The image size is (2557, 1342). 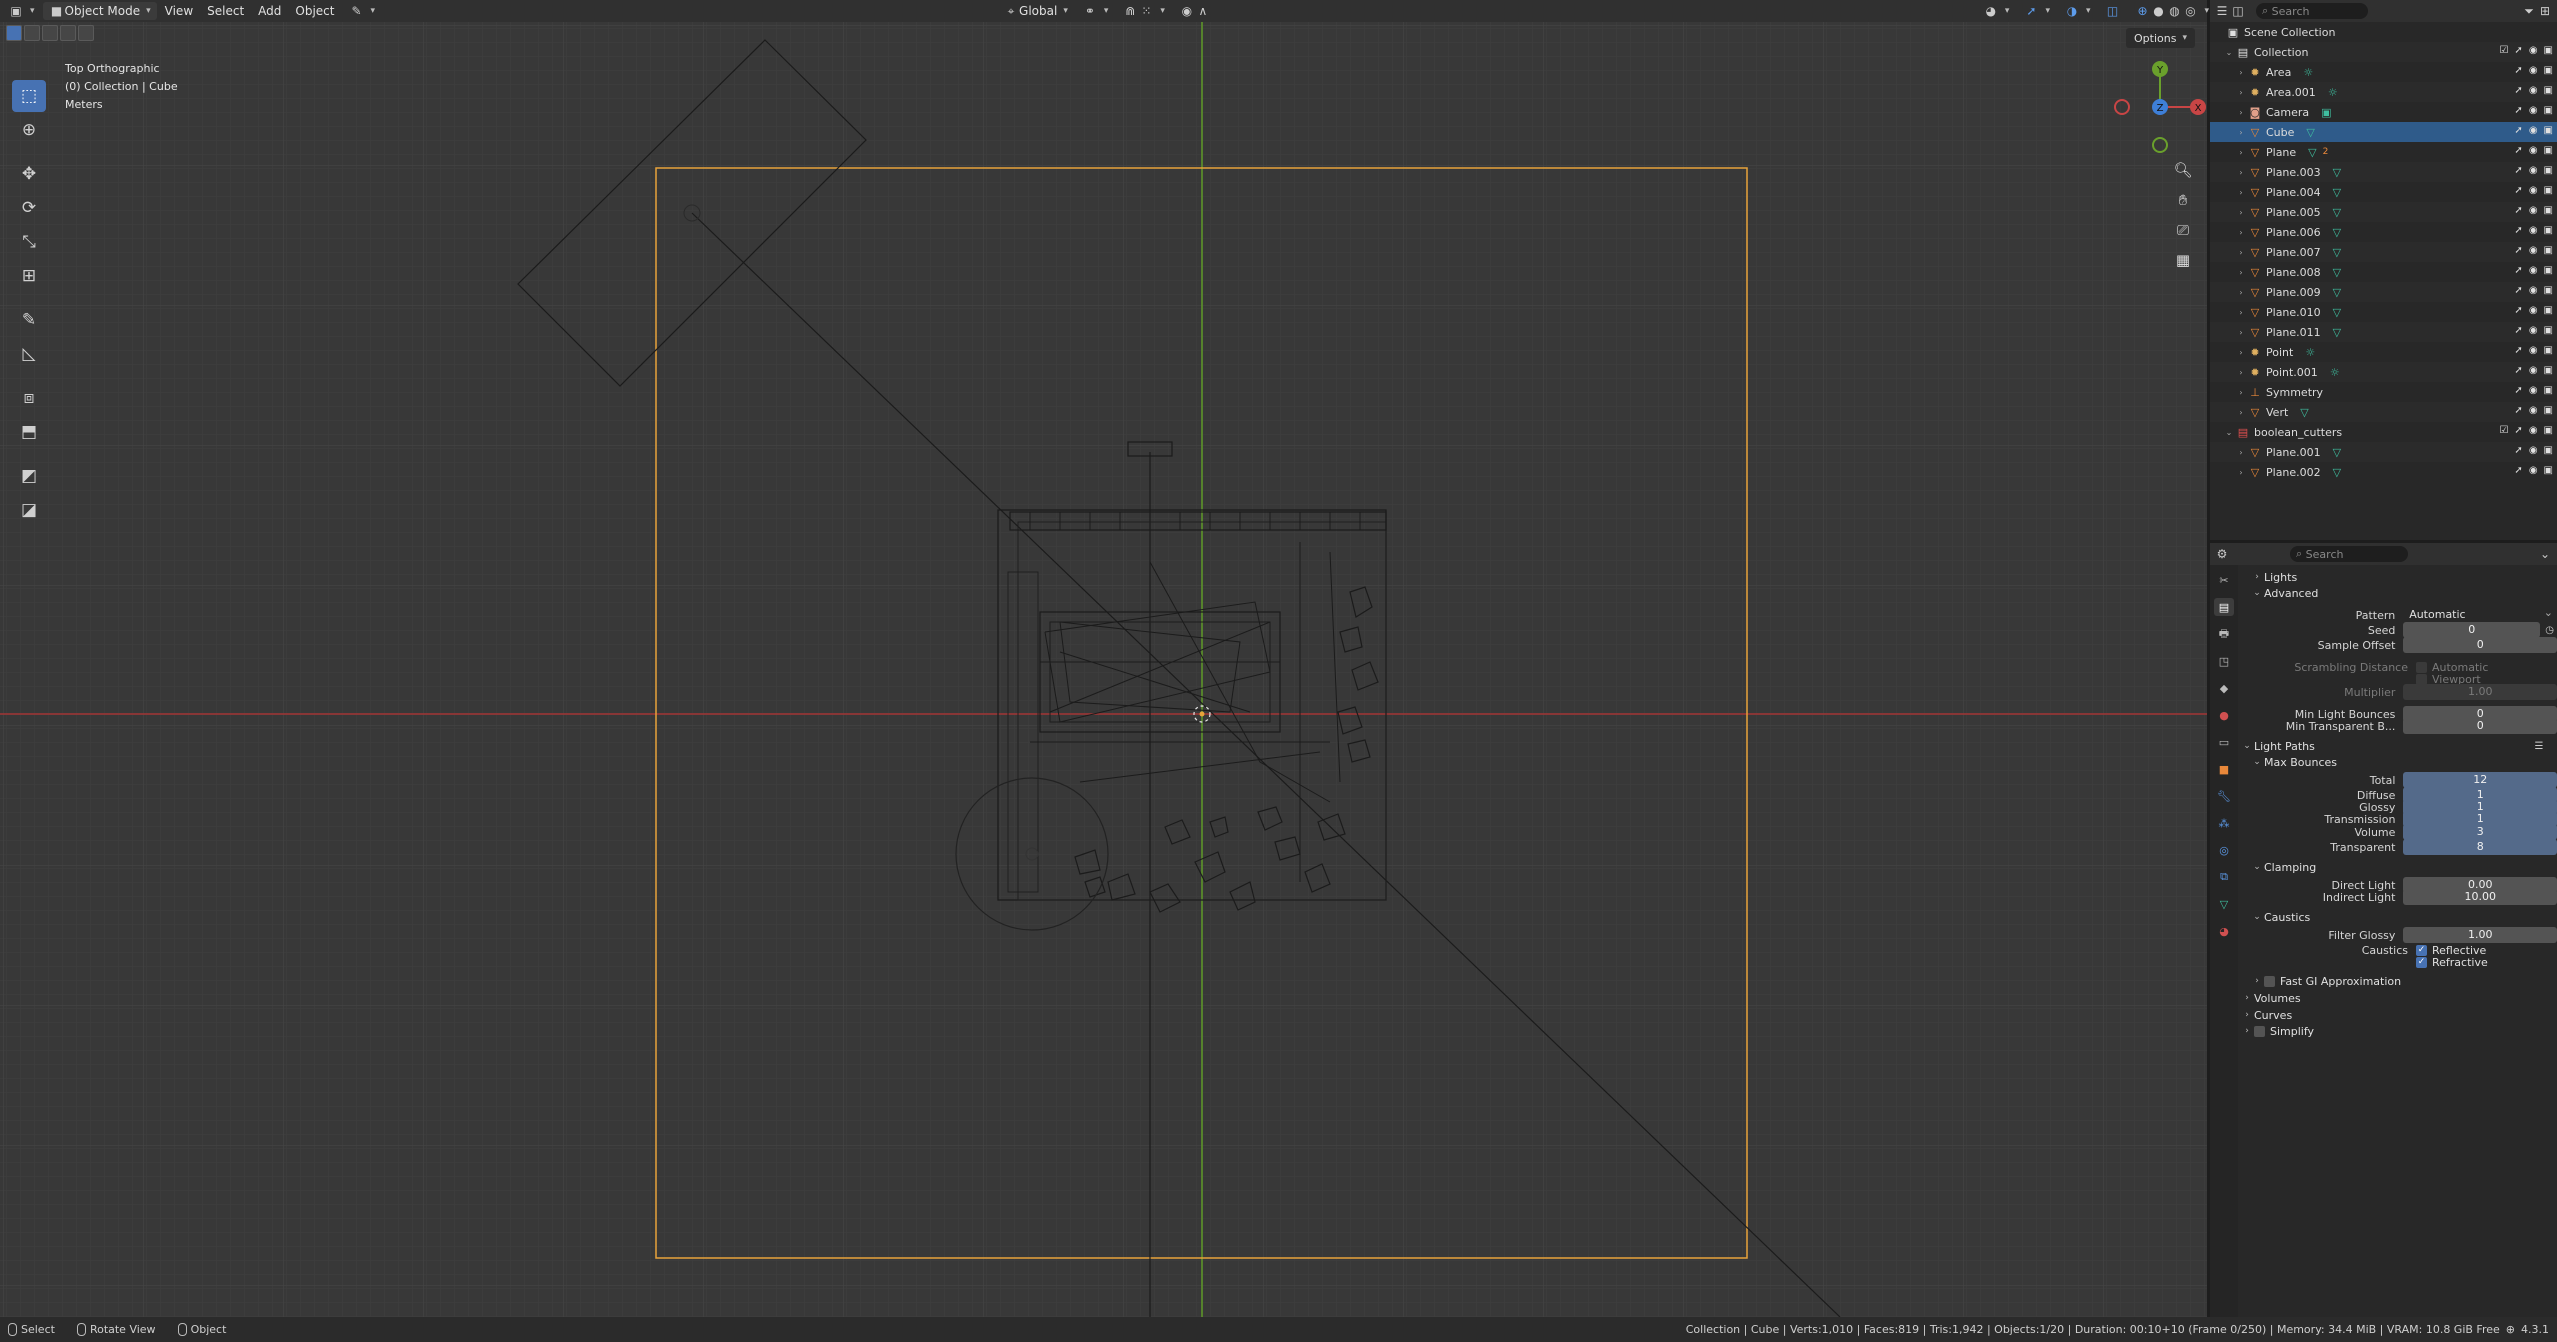 What do you see at coordinates (29, 96) in the screenshot?
I see `select-box-tool: ⬚` at bounding box center [29, 96].